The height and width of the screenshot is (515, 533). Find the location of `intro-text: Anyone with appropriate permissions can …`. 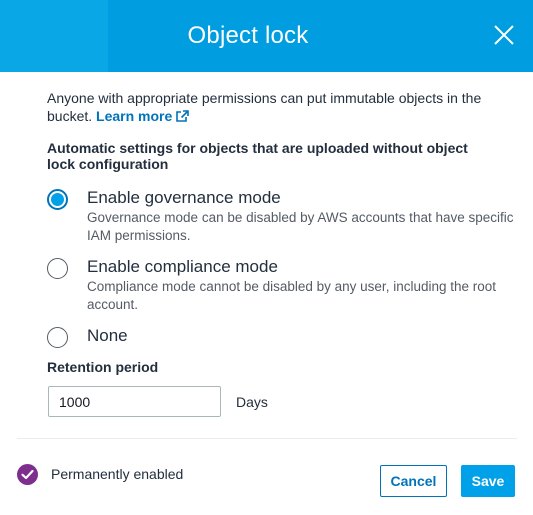

intro-text: Anyone with appropriate permissions can … is located at coordinates (267, 107).